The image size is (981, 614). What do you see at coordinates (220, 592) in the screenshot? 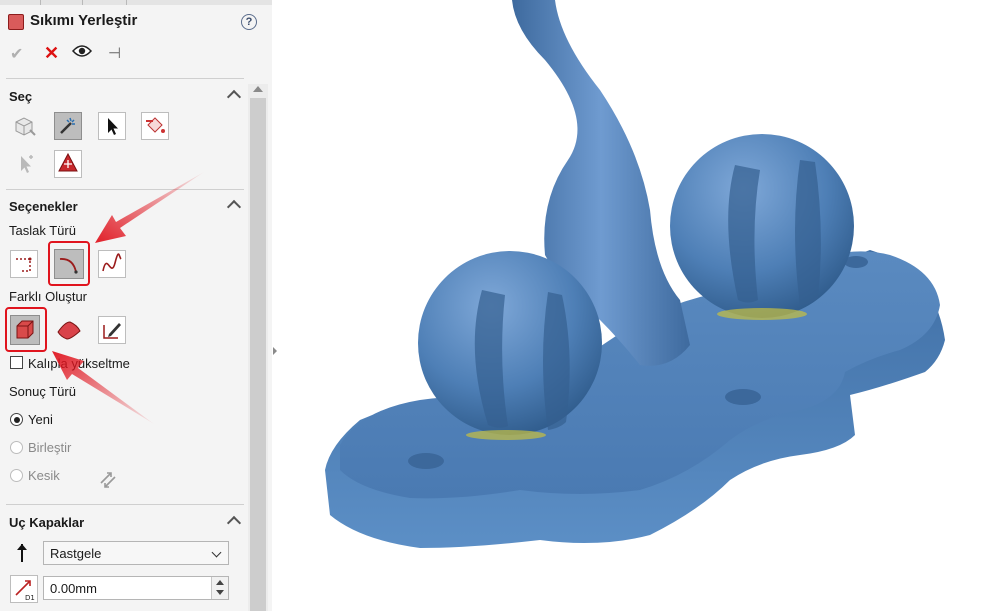
I see `spin-down-icon` at bounding box center [220, 592].